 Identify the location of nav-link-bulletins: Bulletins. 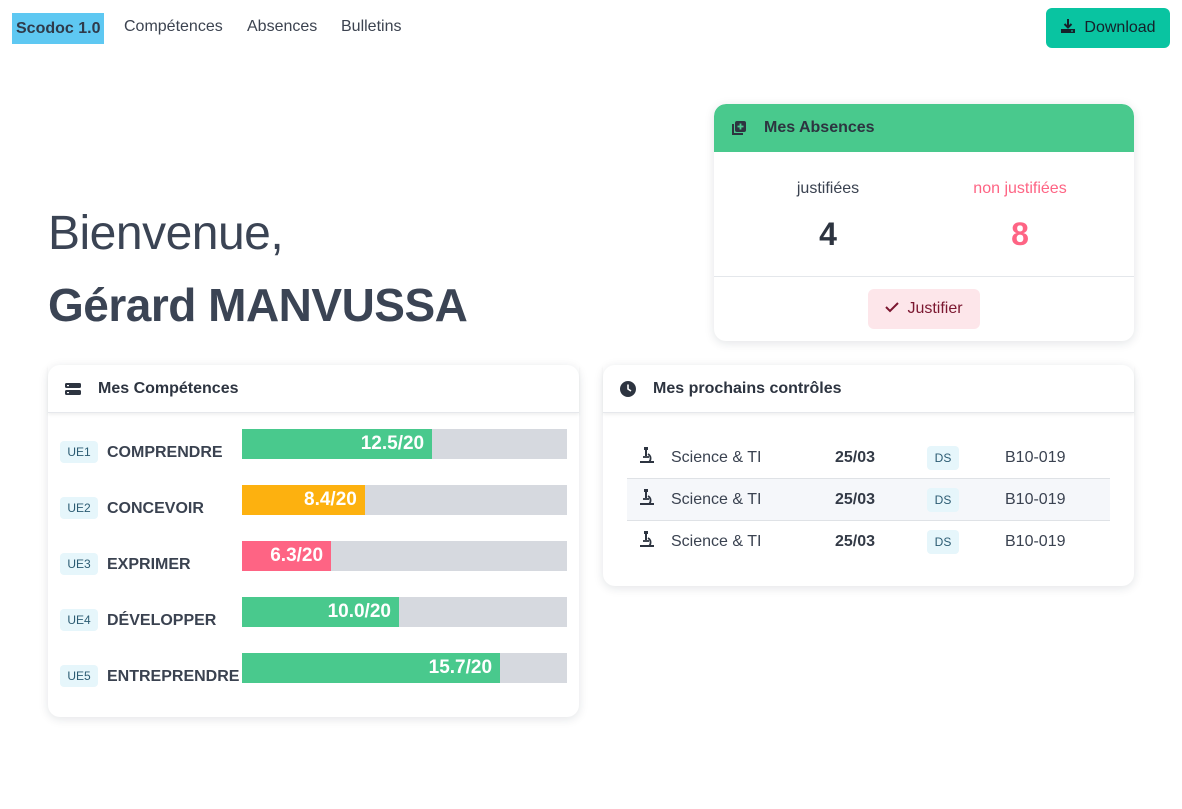
(371, 27).